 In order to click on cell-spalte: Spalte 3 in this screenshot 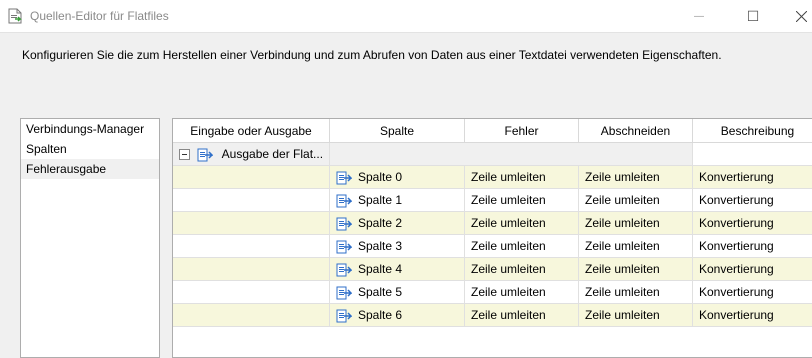, I will do `click(397, 246)`.